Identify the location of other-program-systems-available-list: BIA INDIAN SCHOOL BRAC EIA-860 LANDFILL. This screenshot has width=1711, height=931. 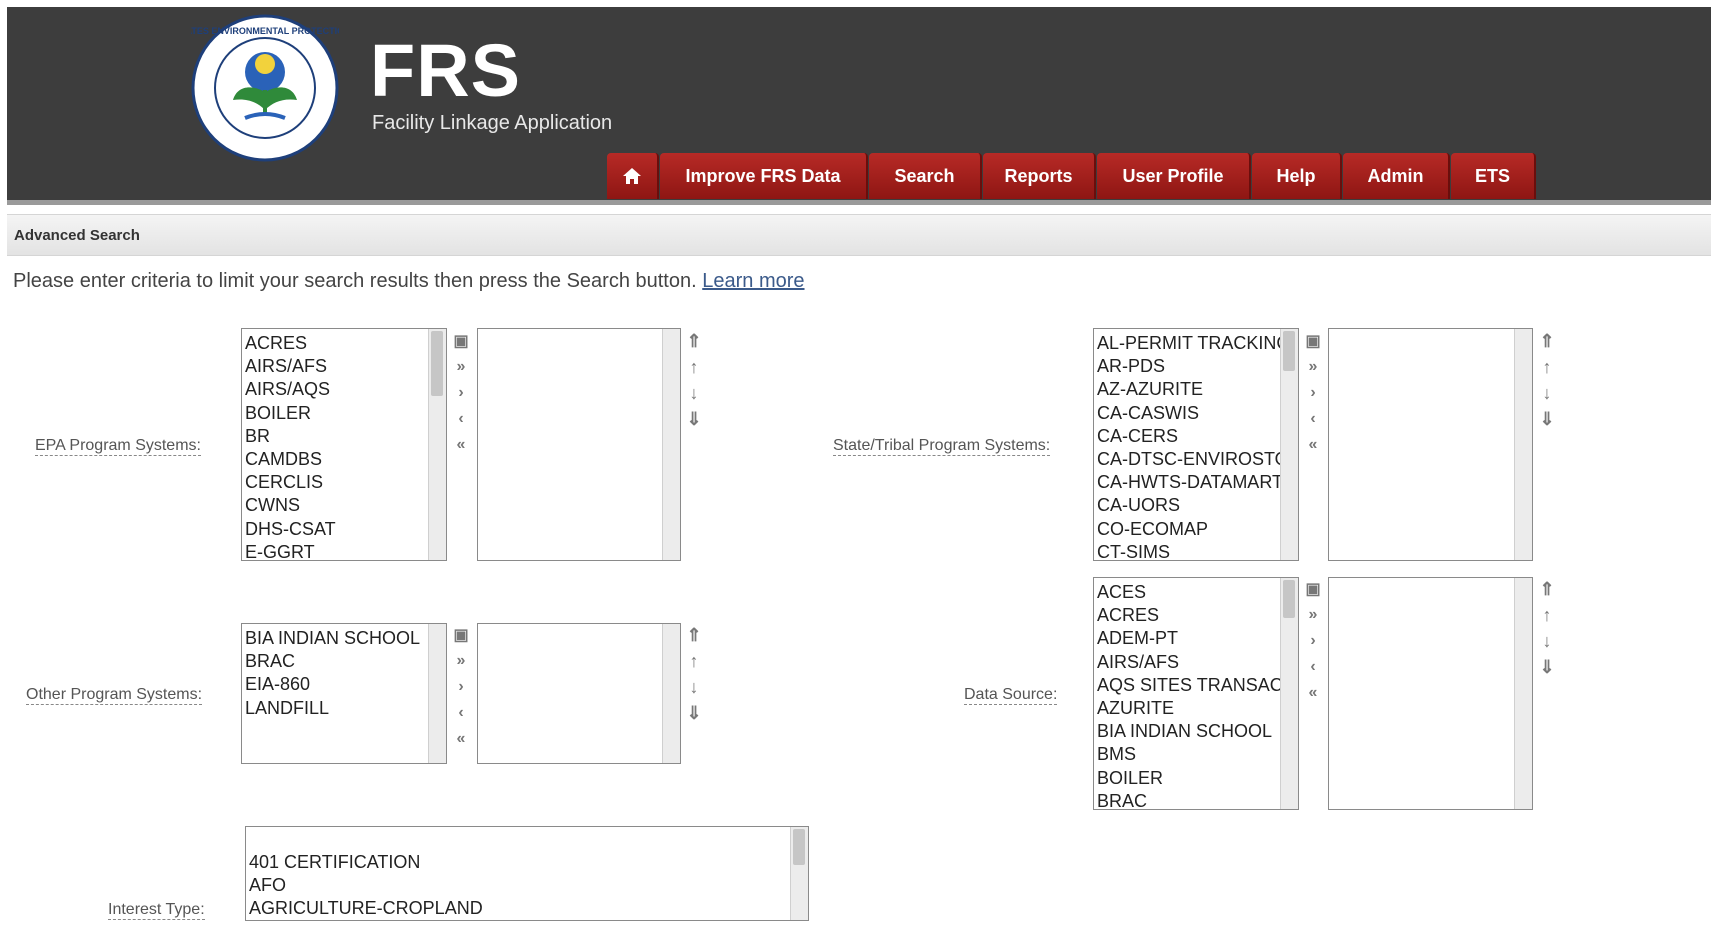
(344, 693).